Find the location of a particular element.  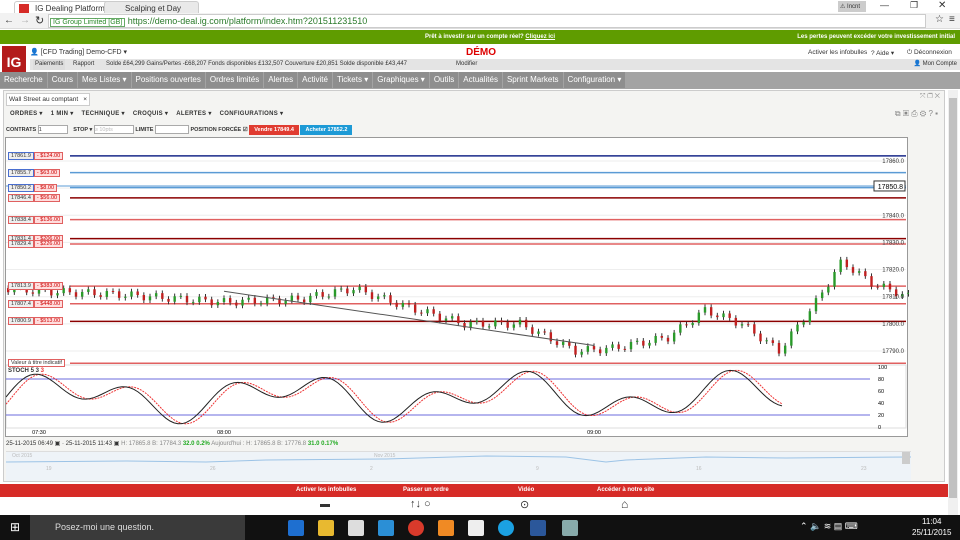

chart-menu-item: ALERTES ▾ is located at coordinates (193, 114).